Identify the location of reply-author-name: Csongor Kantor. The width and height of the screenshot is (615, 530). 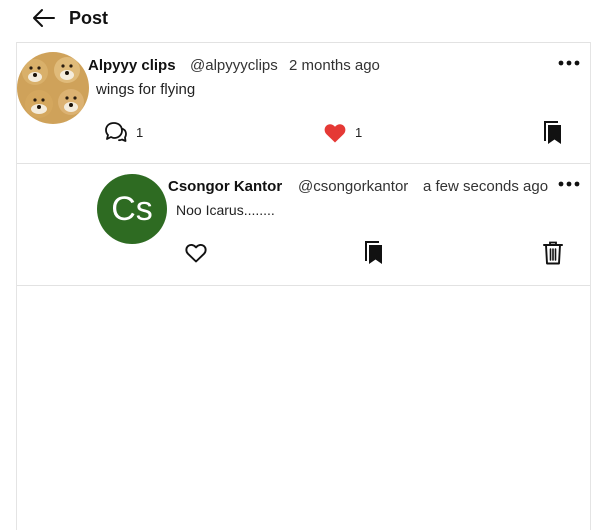
(225, 186).